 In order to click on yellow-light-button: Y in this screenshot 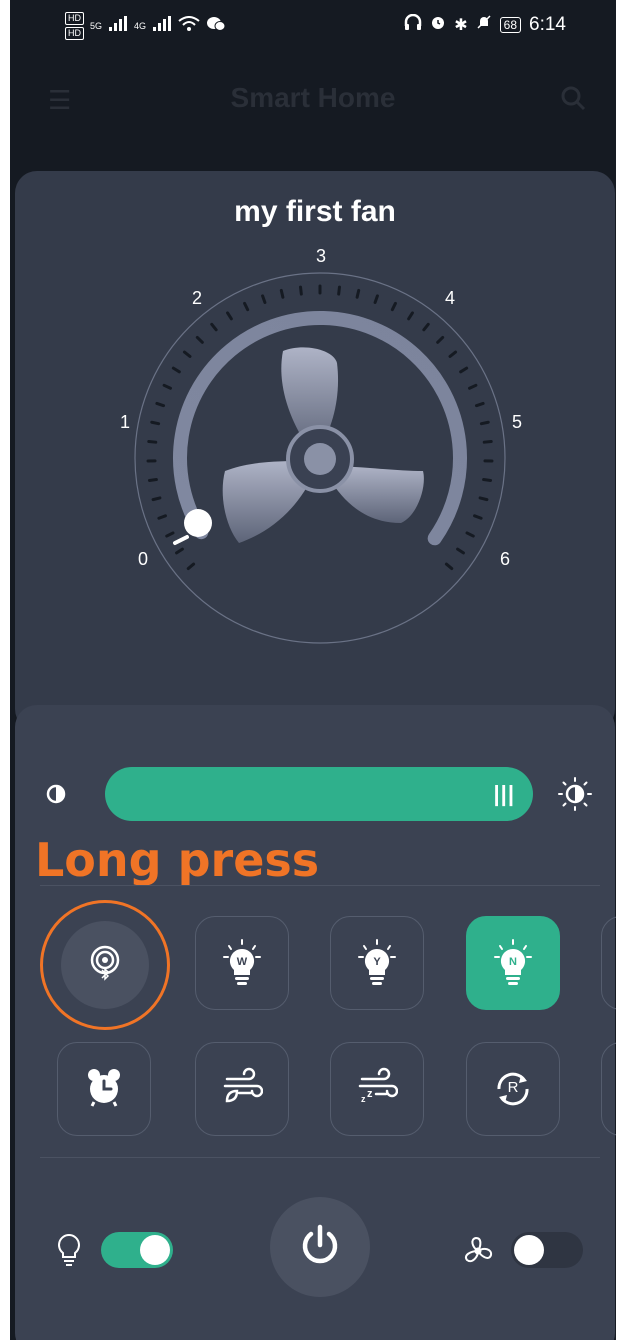, I will do `click(377, 963)`.